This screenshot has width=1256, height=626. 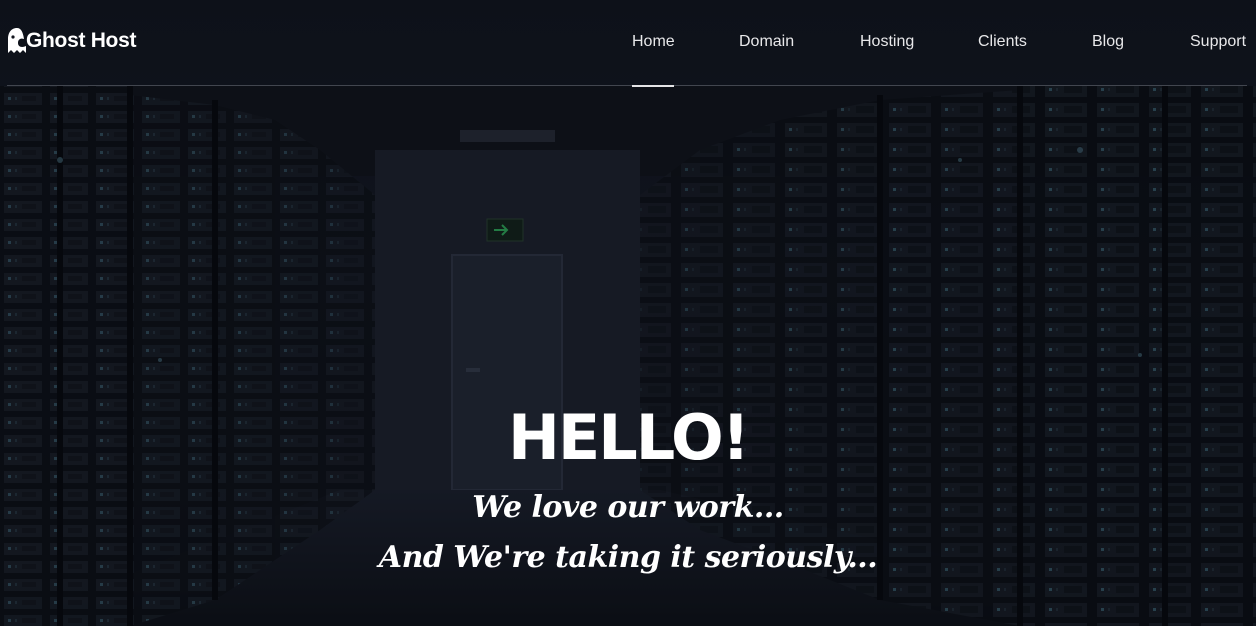 I want to click on brand-logo: Ghost Host, so click(x=71, y=41).